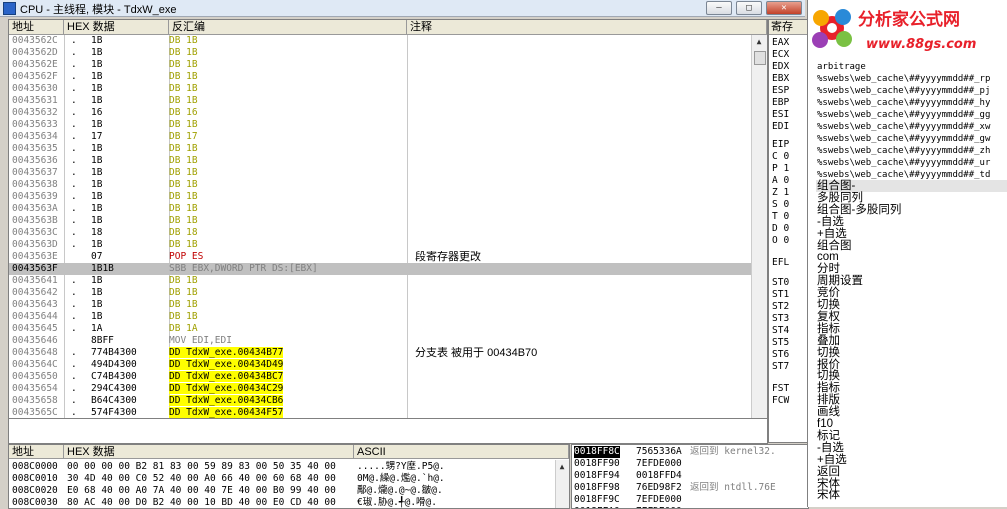 The height and width of the screenshot is (509, 1007). What do you see at coordinates (832, 234) in the screenshot?
I see `menu-string-item: +自选` at bounding box center [832, 234].